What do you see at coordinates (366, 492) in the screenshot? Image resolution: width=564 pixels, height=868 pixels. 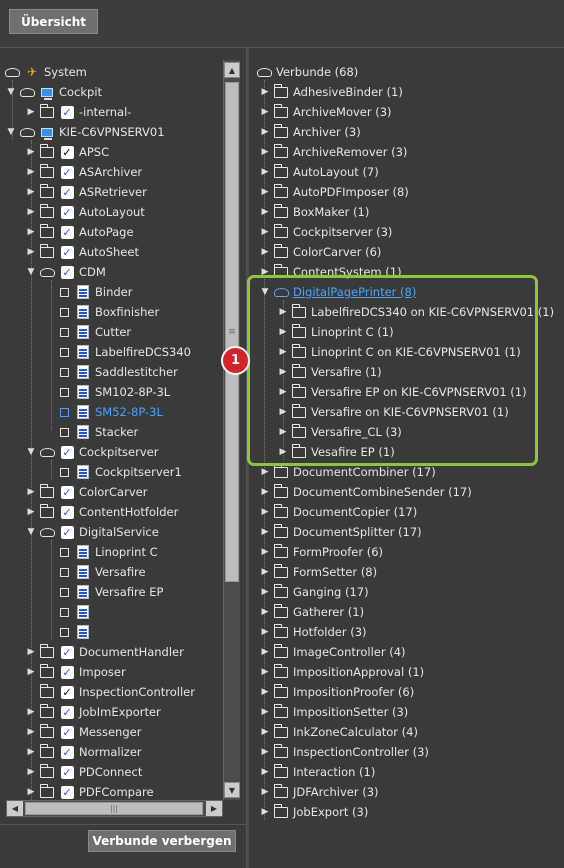 I see `tree-node-group: ▶ DocumentCombineSender (17)` at bounding box center [366, 492].